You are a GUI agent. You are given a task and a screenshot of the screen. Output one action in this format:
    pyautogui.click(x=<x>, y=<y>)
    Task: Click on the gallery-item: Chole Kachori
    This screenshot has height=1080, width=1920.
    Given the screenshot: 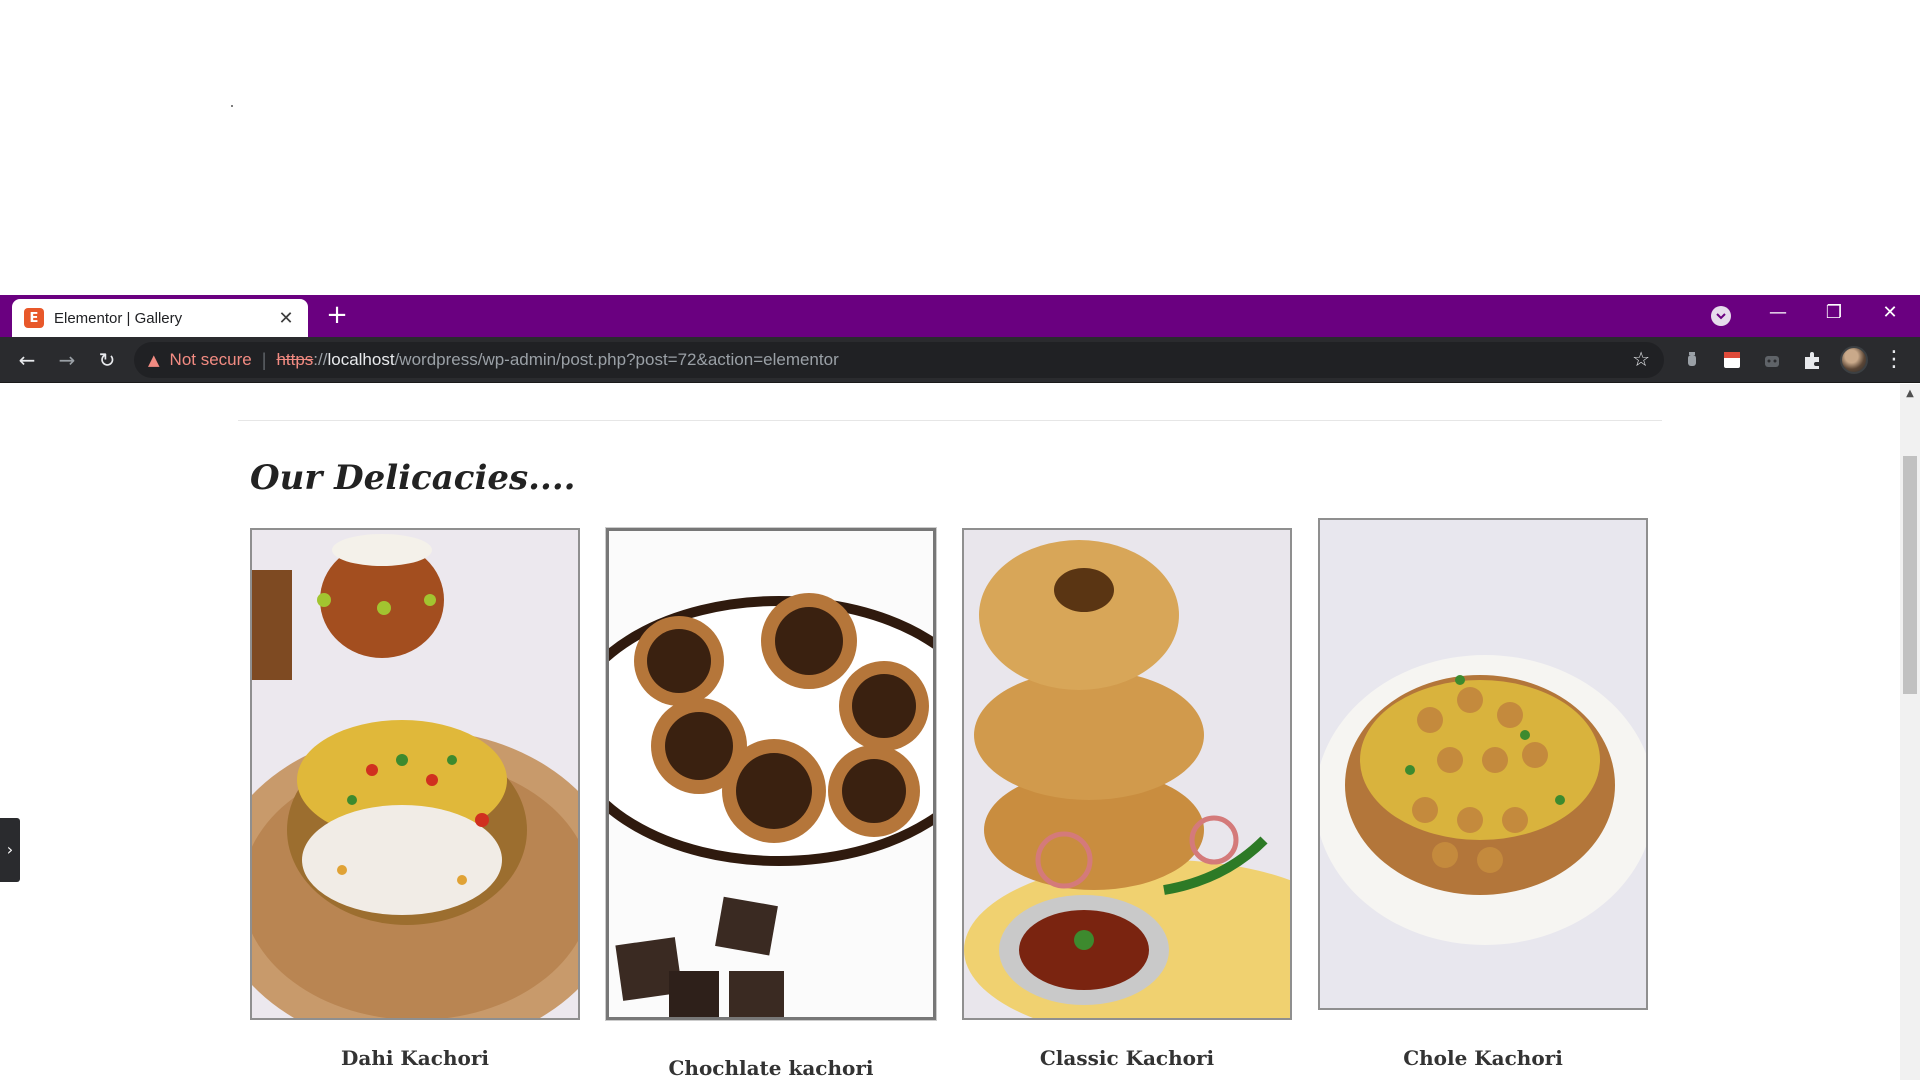 What is the action you would take?
    pyautogui.click(x=1483, y=794)
    